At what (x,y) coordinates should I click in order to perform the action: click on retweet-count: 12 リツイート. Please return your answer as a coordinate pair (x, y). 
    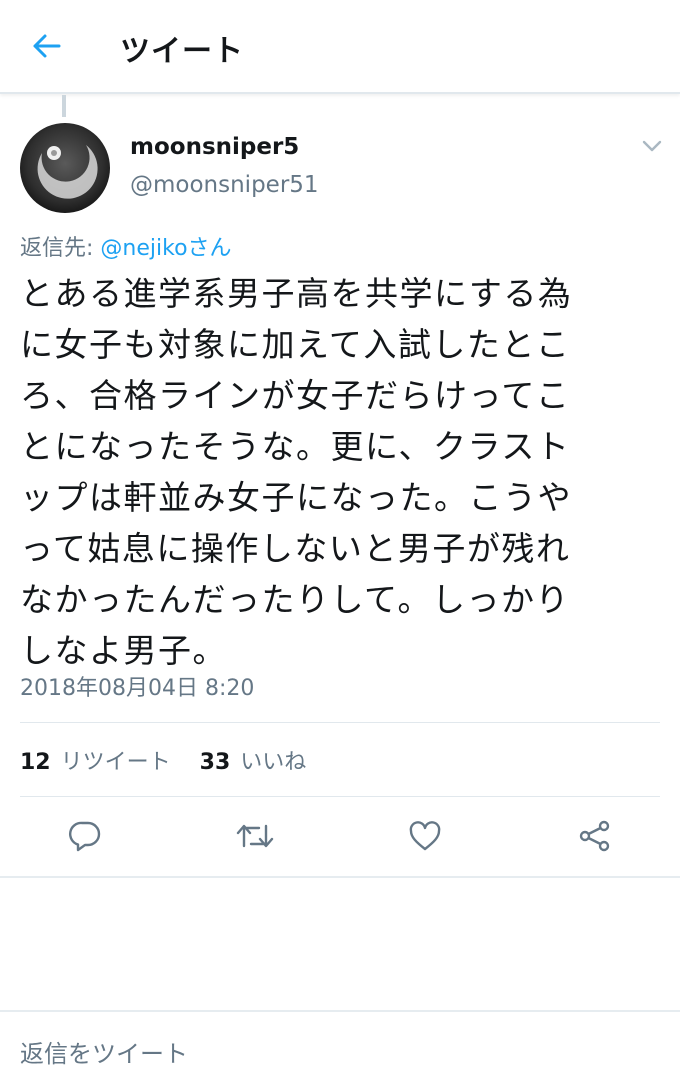
    Looking at the image, I should click on (95, 760).